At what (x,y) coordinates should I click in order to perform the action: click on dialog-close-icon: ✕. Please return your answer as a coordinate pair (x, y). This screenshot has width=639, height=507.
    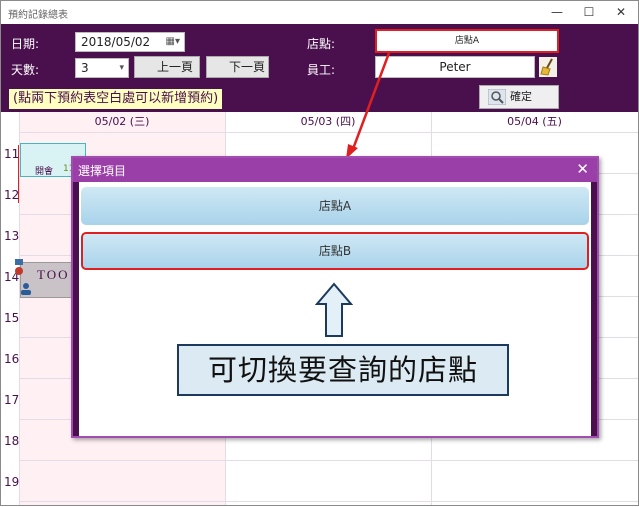
    Looking at the image, I should click on (582, 169).